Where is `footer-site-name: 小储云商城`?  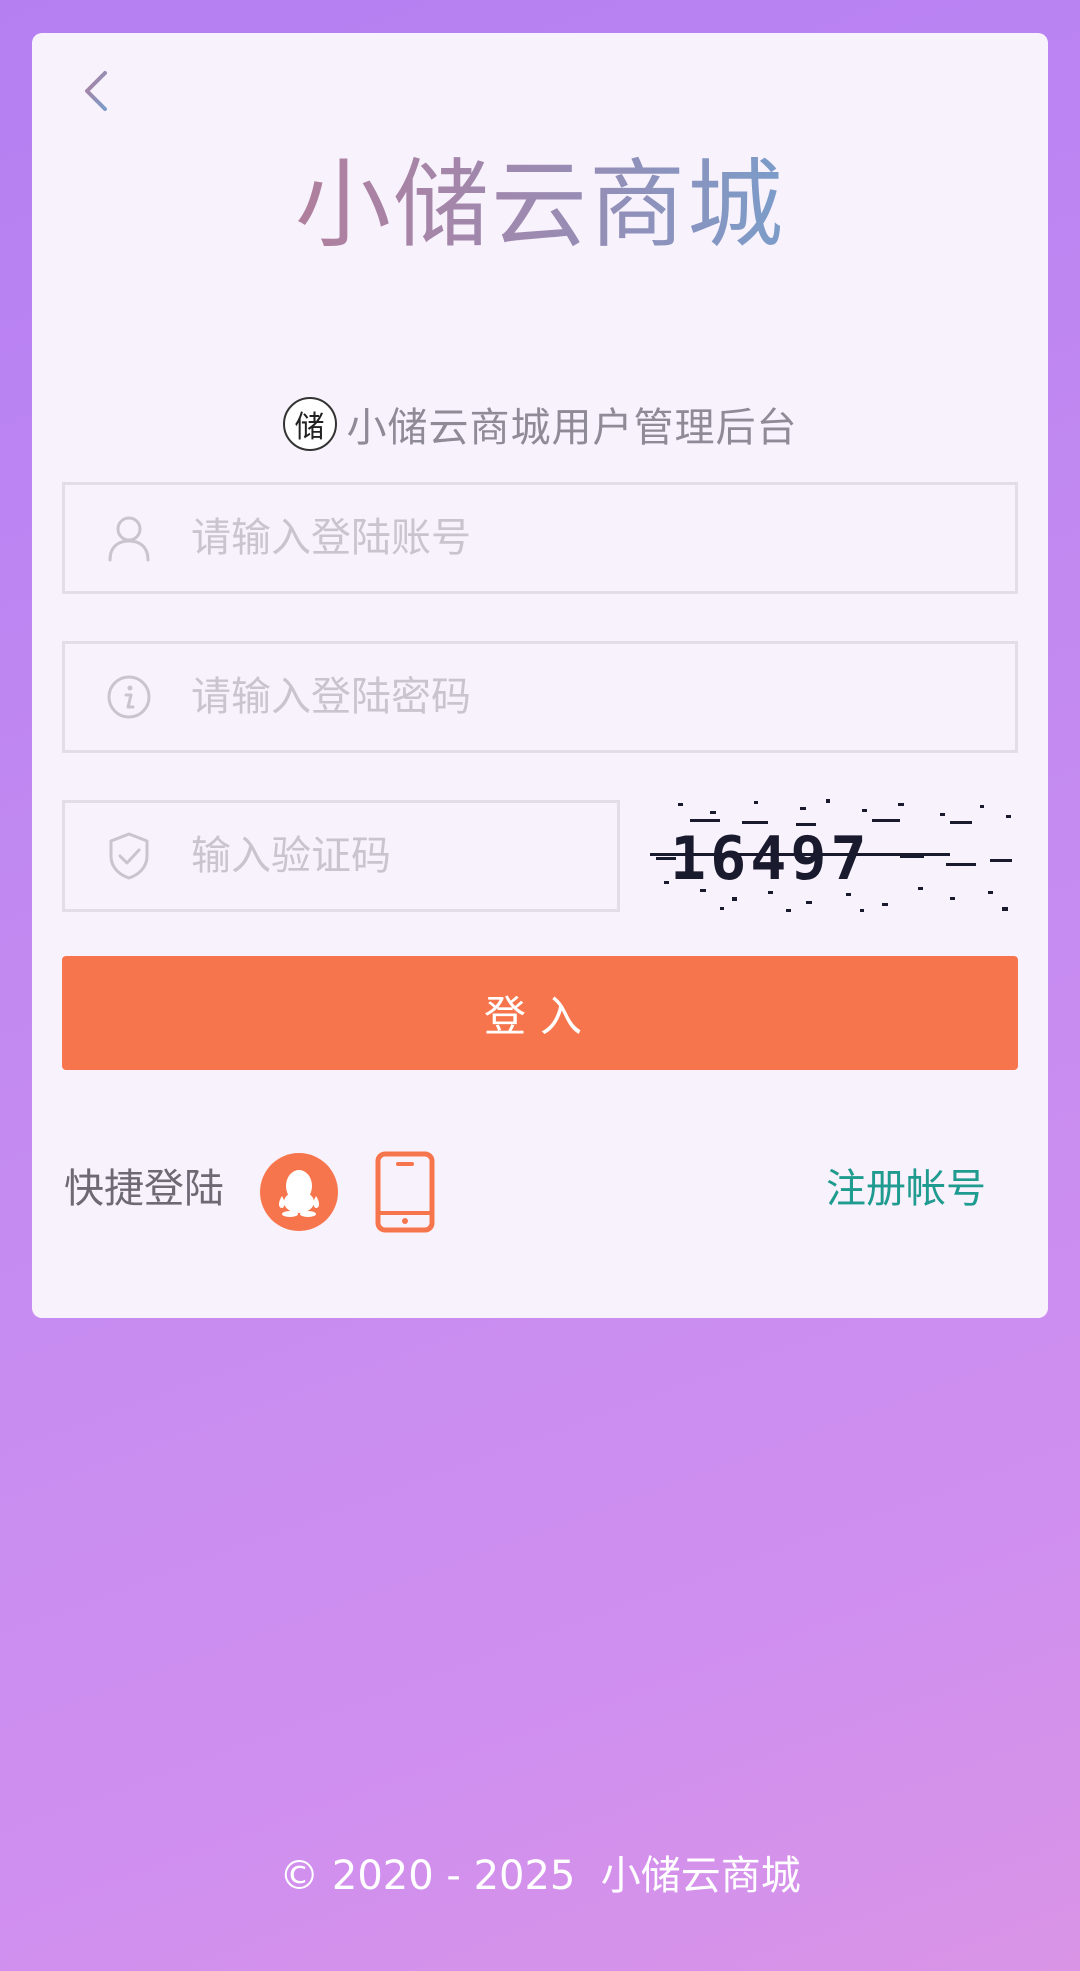 footer-site-name: 小储云商城 is located at coordinates (700, 1876).